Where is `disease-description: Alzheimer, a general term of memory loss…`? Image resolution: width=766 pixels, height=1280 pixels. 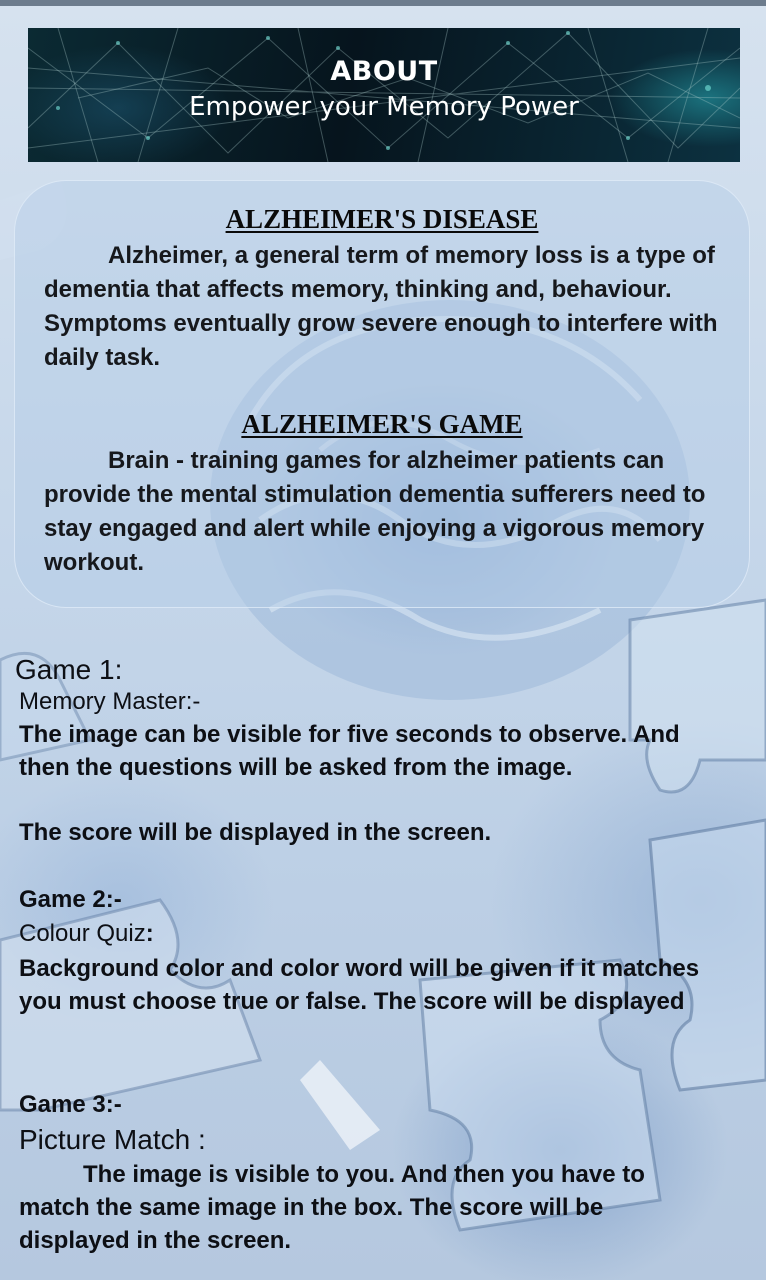 disease-description: Alzheimer, a general term of memory loss… is located at coordinates (381, 306).